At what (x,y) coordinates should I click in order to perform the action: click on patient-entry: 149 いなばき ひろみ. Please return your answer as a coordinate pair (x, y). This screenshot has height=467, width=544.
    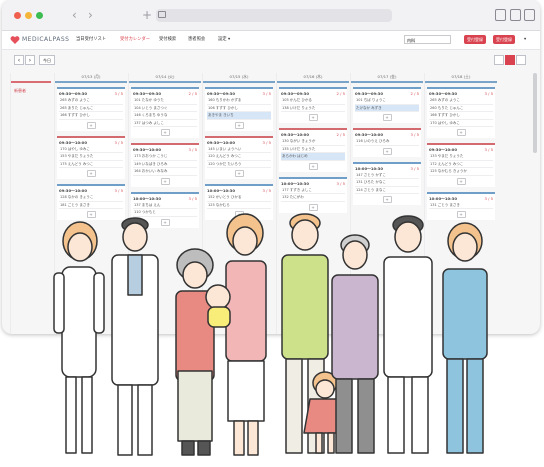
    Looking at the image, I should click on (165, 164).